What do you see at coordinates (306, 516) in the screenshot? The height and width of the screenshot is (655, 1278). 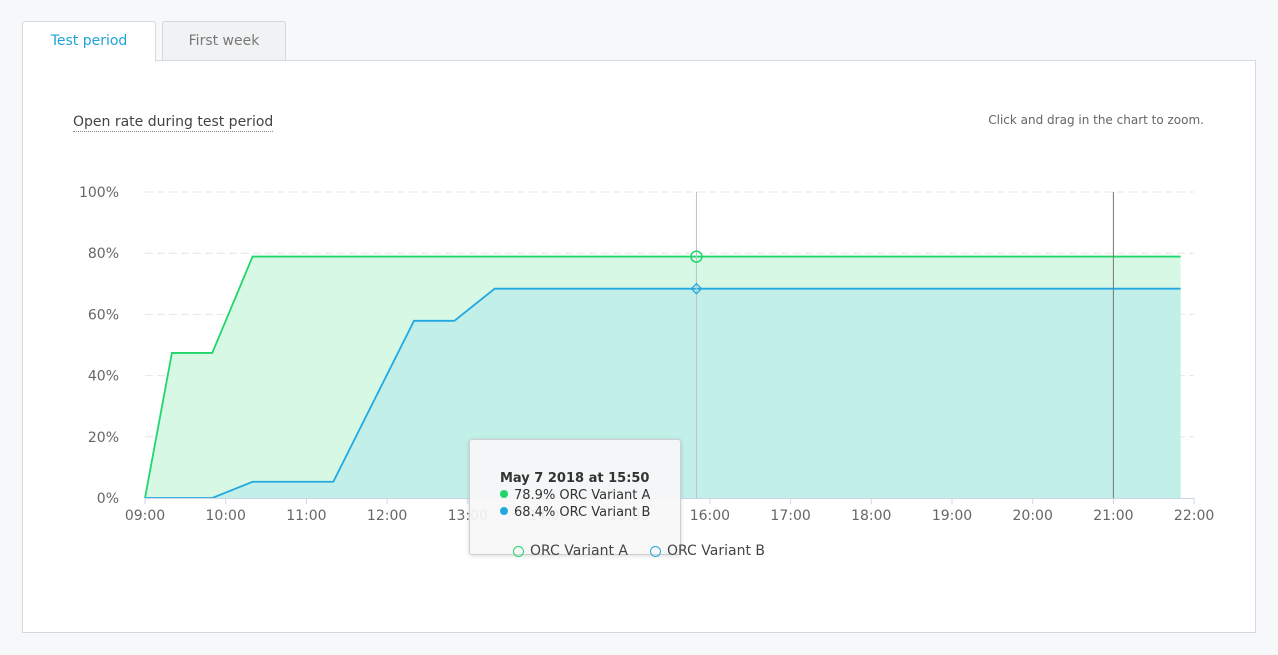 I see `x-tick-label: 11:00` at bounding box center [306, 516].